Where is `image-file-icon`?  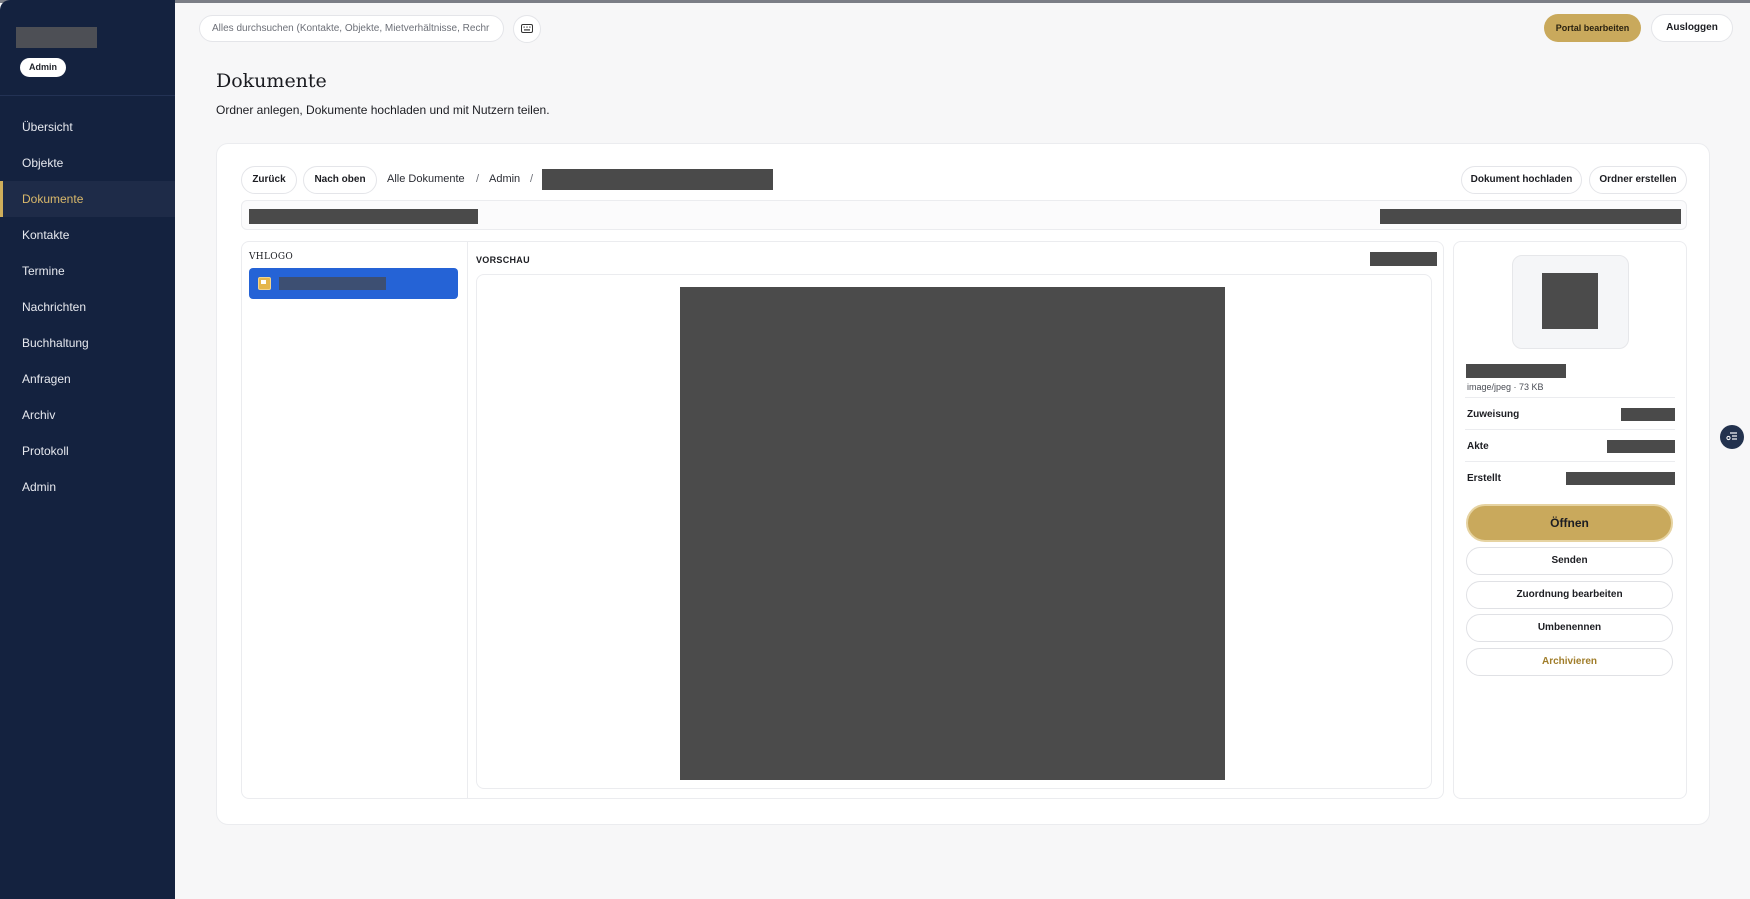 image-file-icon is located at coordinates (264, 283).